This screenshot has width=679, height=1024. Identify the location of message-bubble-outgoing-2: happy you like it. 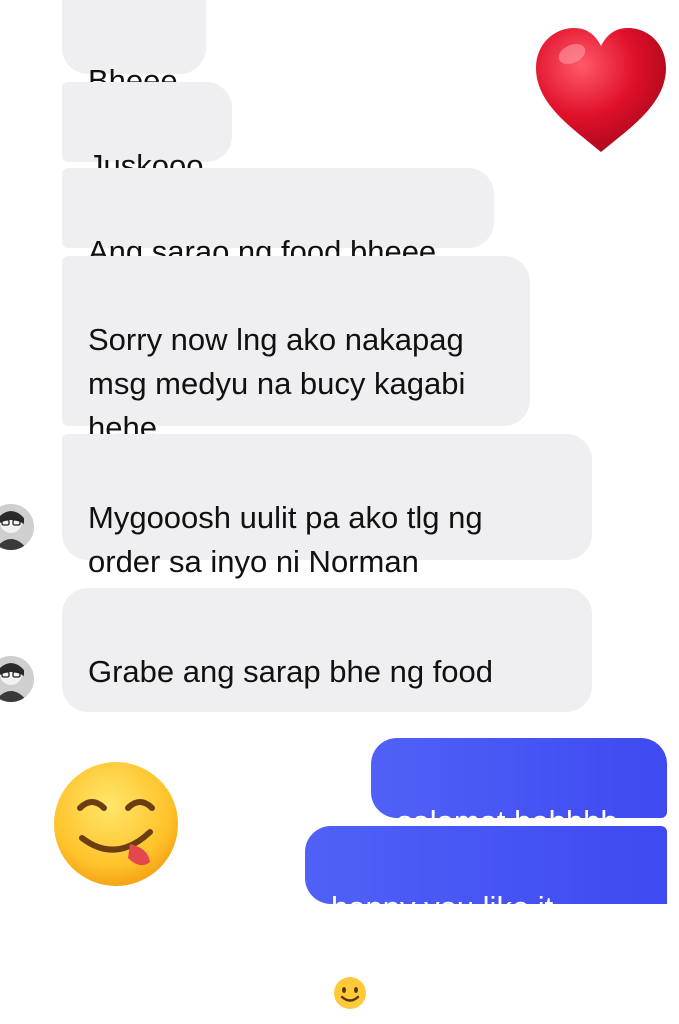
(486, 917).